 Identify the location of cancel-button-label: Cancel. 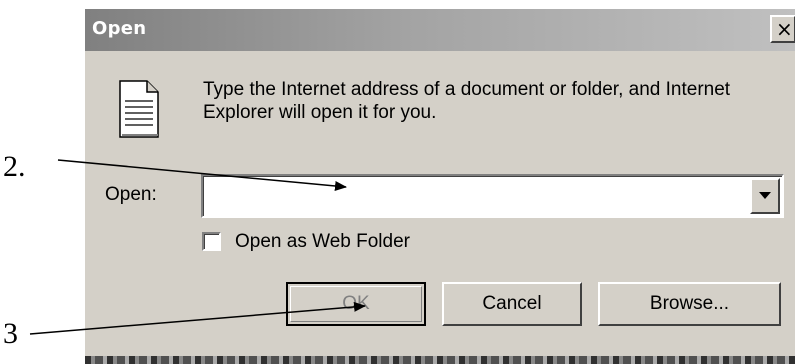
(512, 303).